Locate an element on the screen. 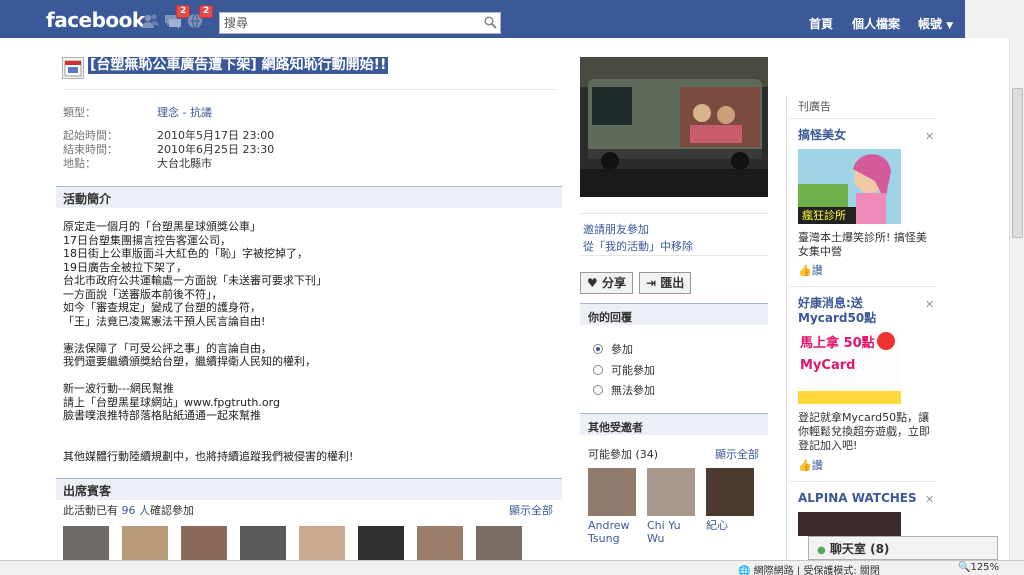 The image size is (1024, 575). show-all-invitees-link: 顯示全部 is located at coordinates (737, 454).